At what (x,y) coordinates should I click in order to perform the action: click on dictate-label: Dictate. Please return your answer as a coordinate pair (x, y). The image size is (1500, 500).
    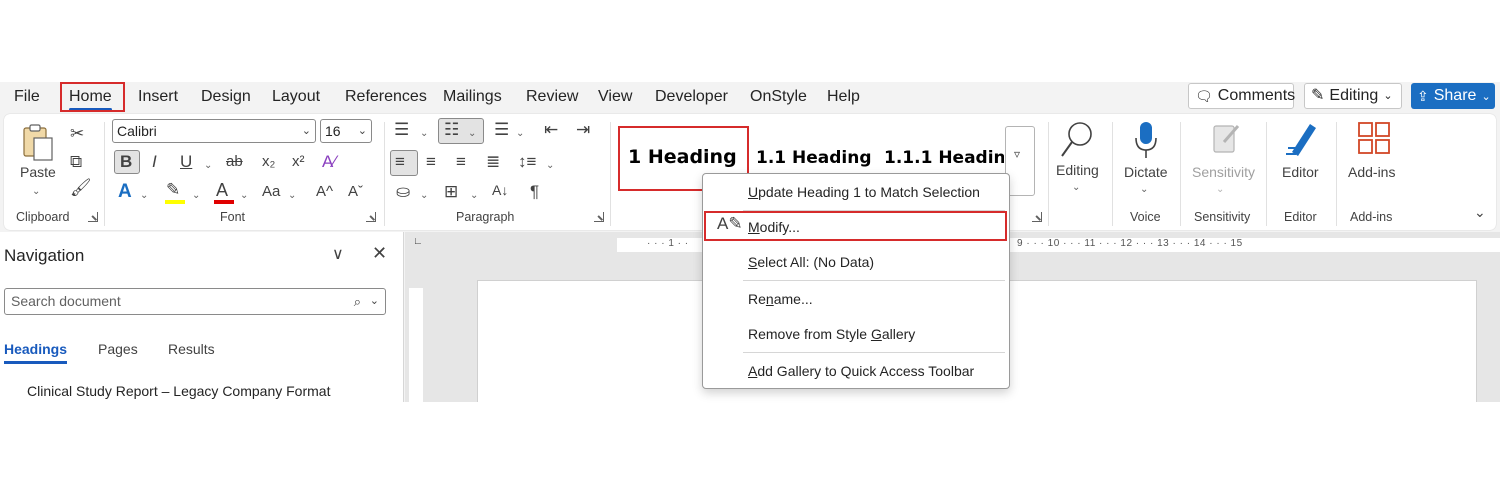
    Looking at the image, I should click on (1146, 172).